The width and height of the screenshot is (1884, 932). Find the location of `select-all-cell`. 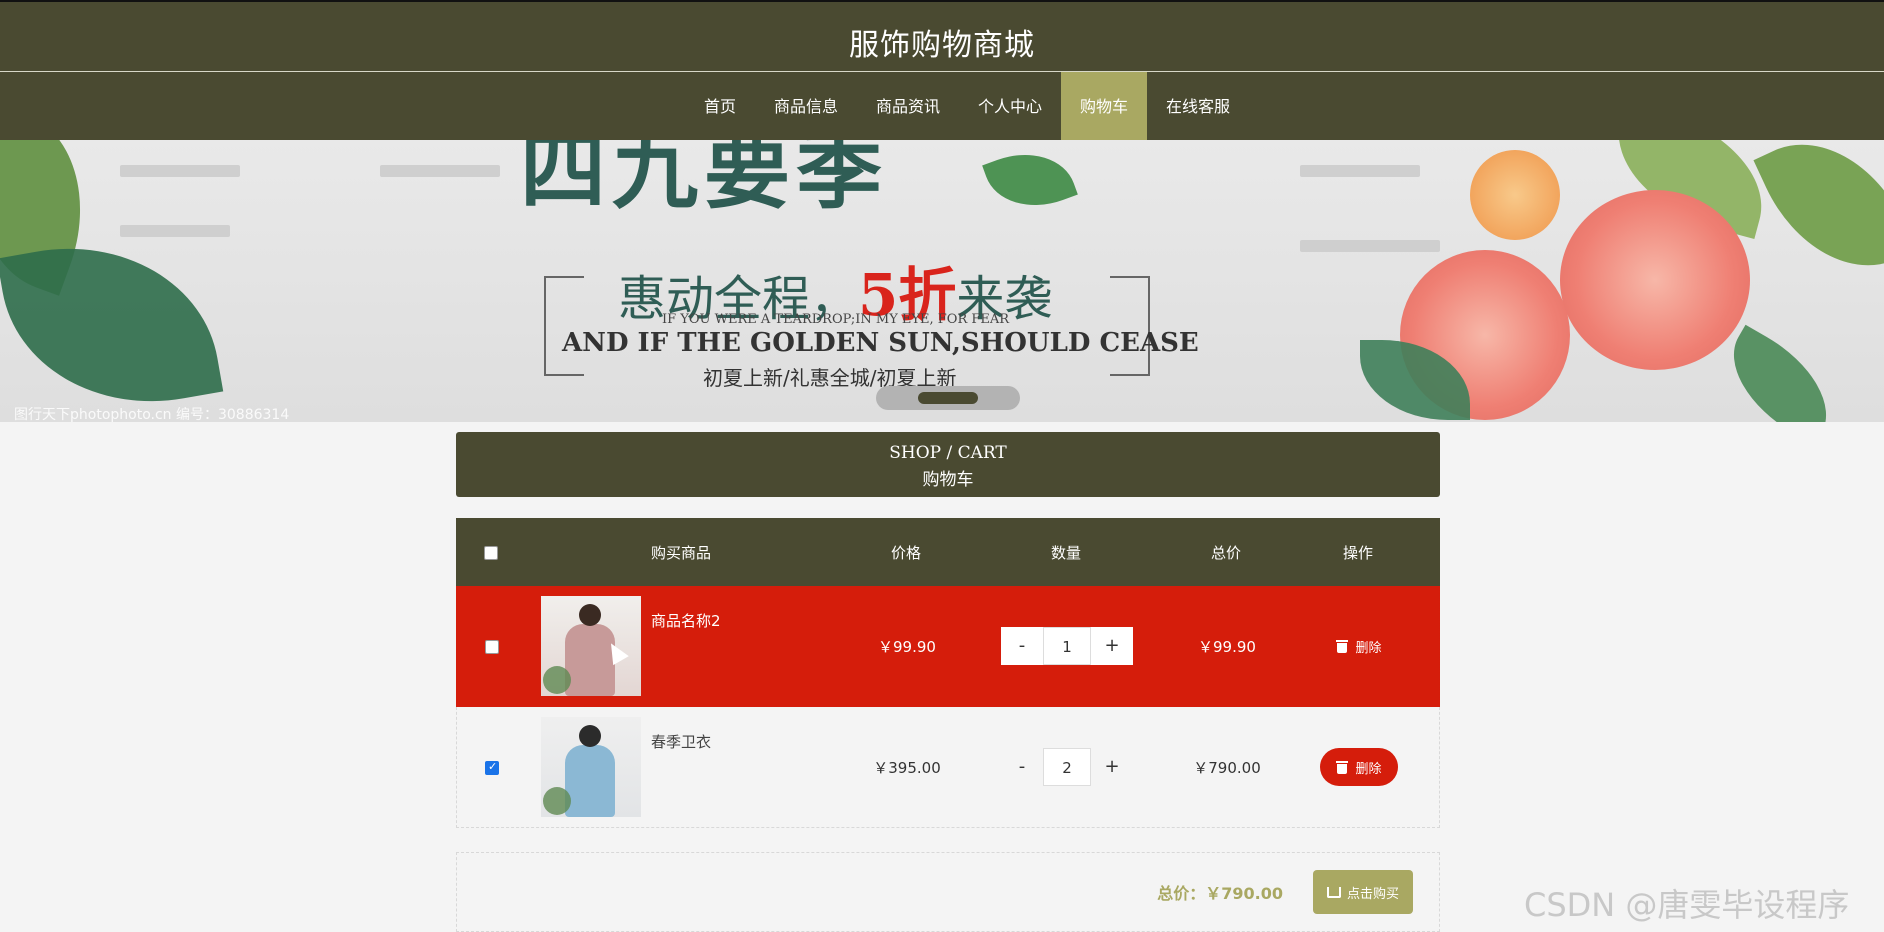

select-all-cell is located at coordinates (491, 552).